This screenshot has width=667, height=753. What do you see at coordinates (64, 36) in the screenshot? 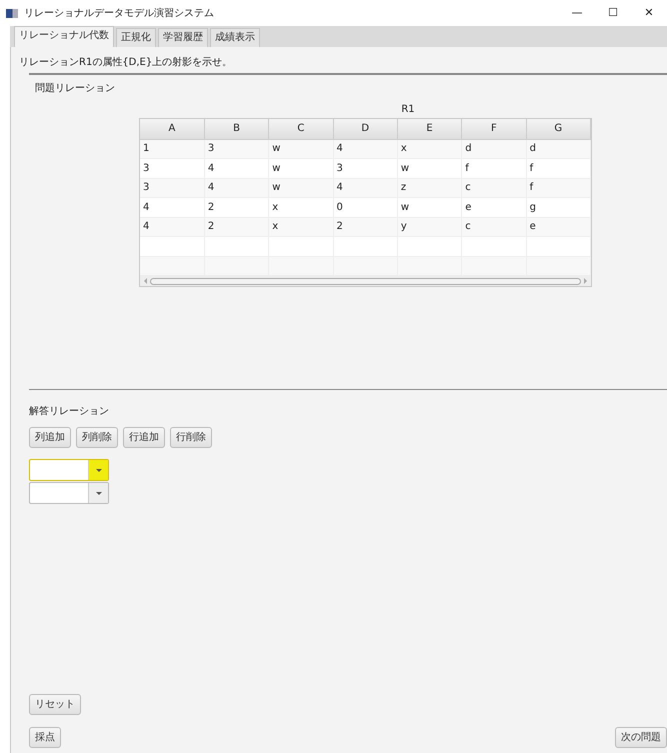
I see `tab: リレーショナル代数` at bounding box center [64, 36].